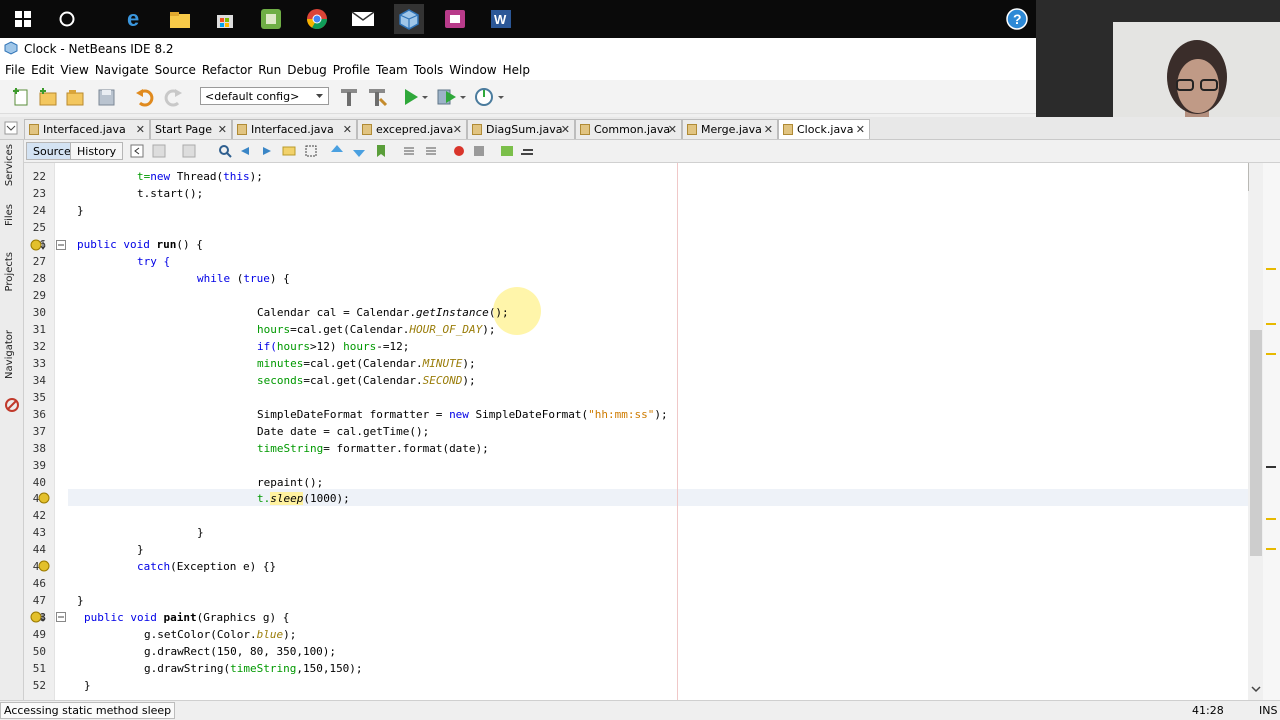  What do you see at coordinates (42, 70) in the screenshot?
I see `menu-edit: Edit` at bounding box center [42, 70].